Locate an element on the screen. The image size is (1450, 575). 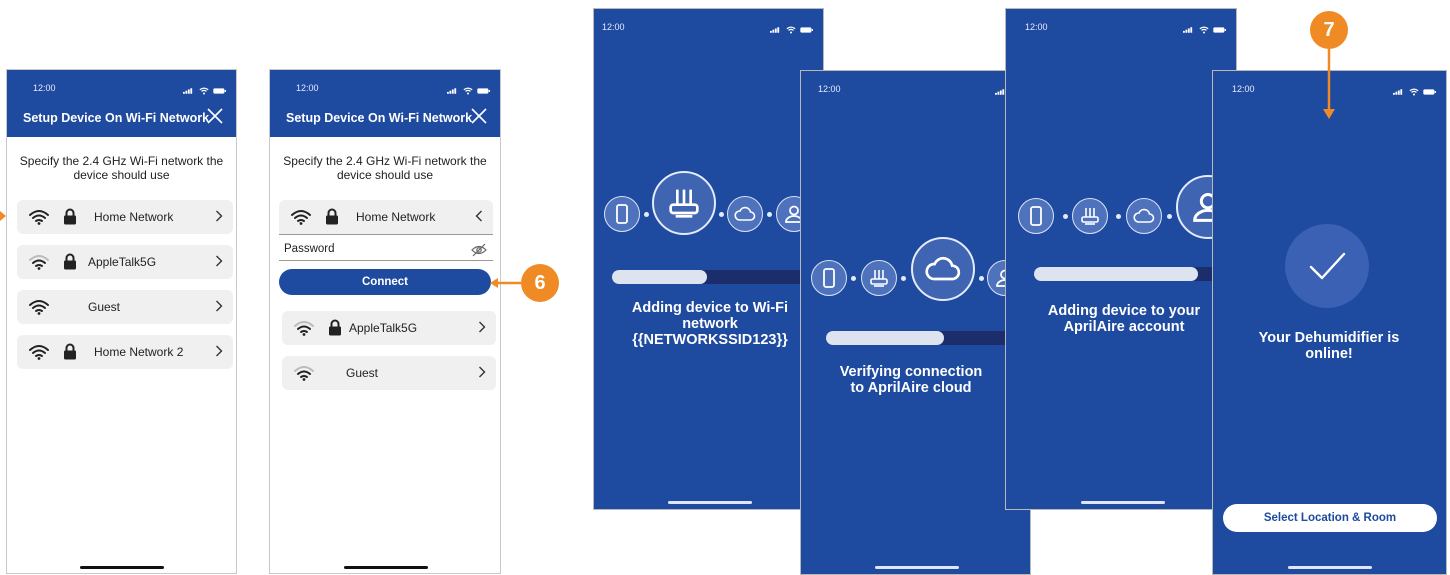
divider is located at coordinates (386, 234).